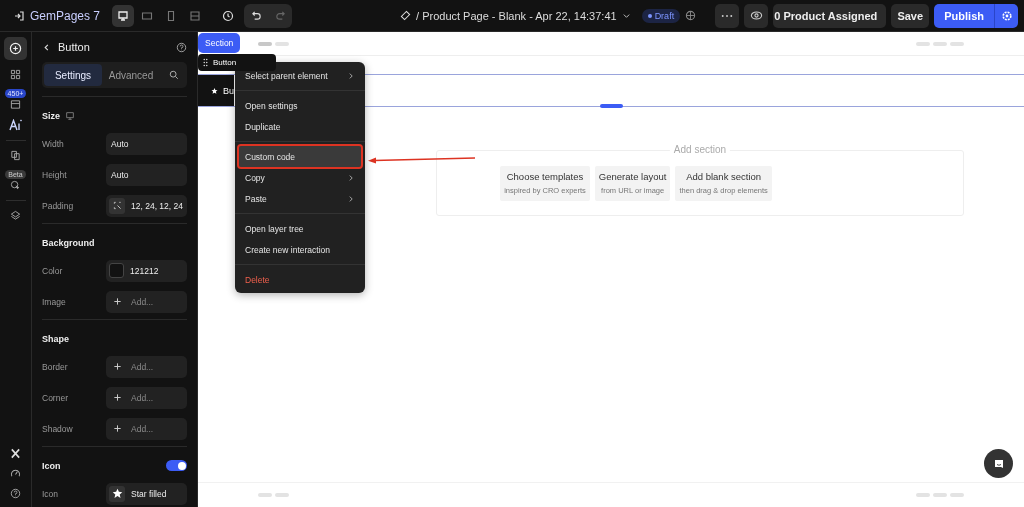 This screenshot has height=507, width=1024. I want to click on color-field: 121212, so click(146, 270).